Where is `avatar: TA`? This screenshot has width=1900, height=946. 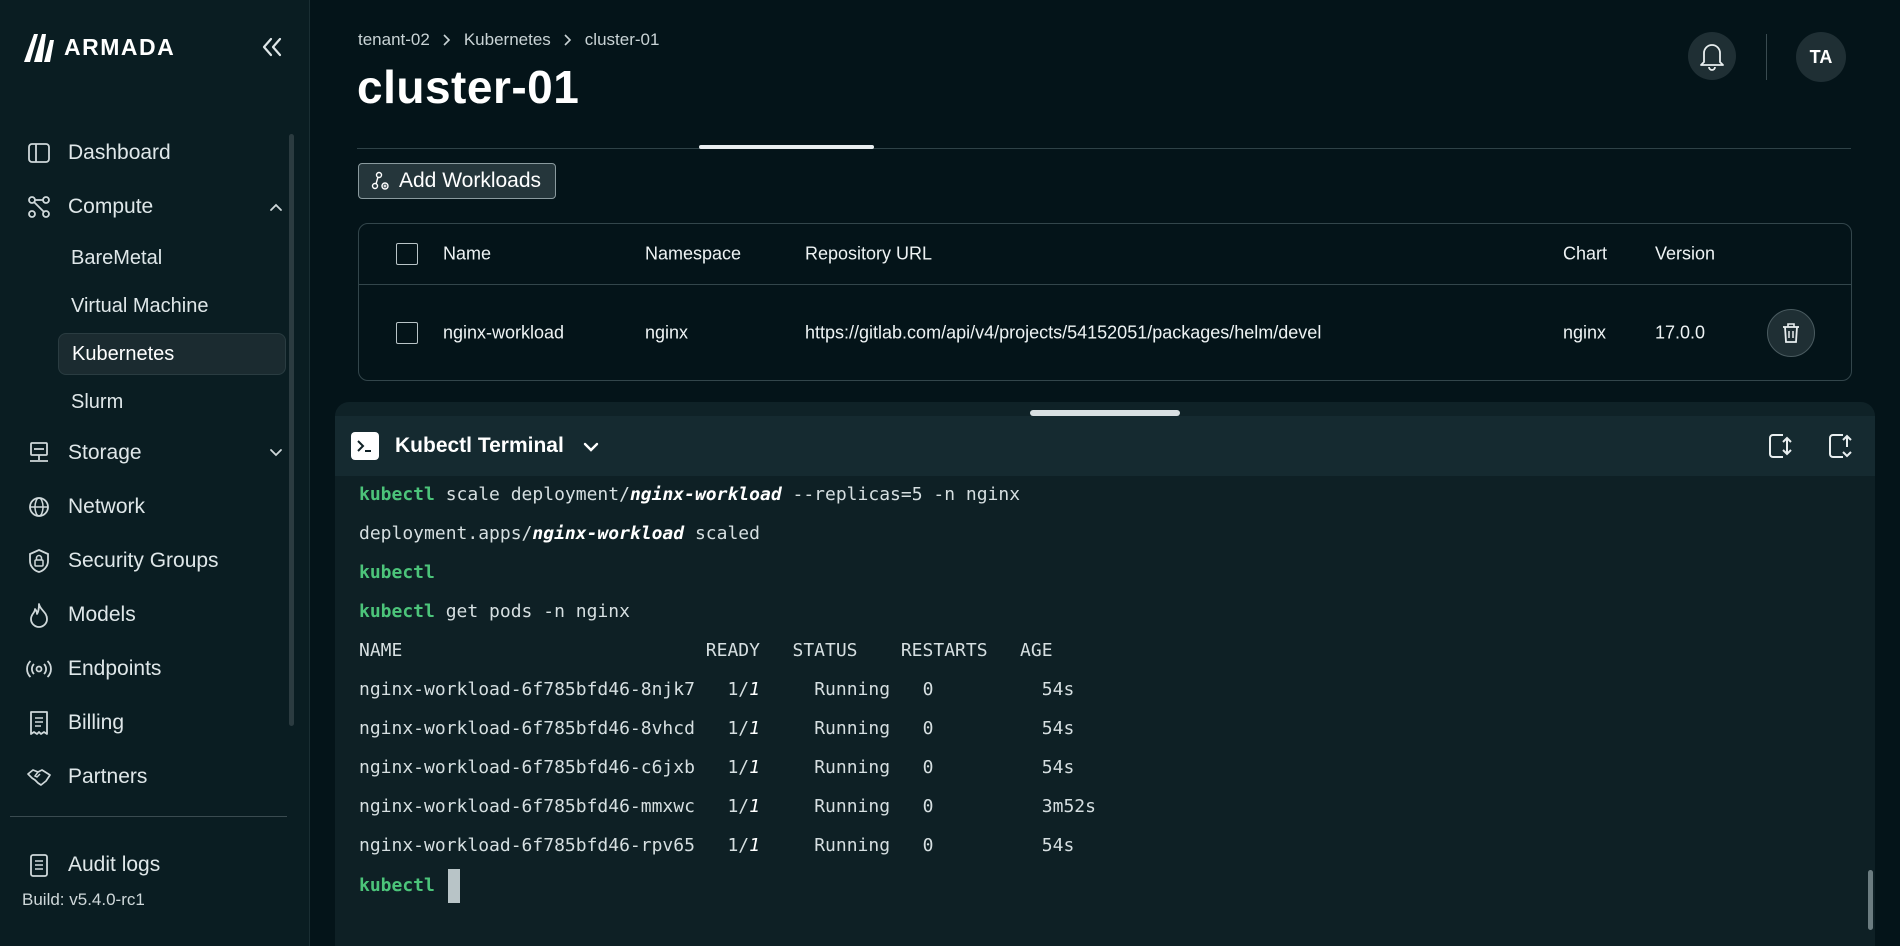 avatar: TA is located at coordinates (1821, 57).